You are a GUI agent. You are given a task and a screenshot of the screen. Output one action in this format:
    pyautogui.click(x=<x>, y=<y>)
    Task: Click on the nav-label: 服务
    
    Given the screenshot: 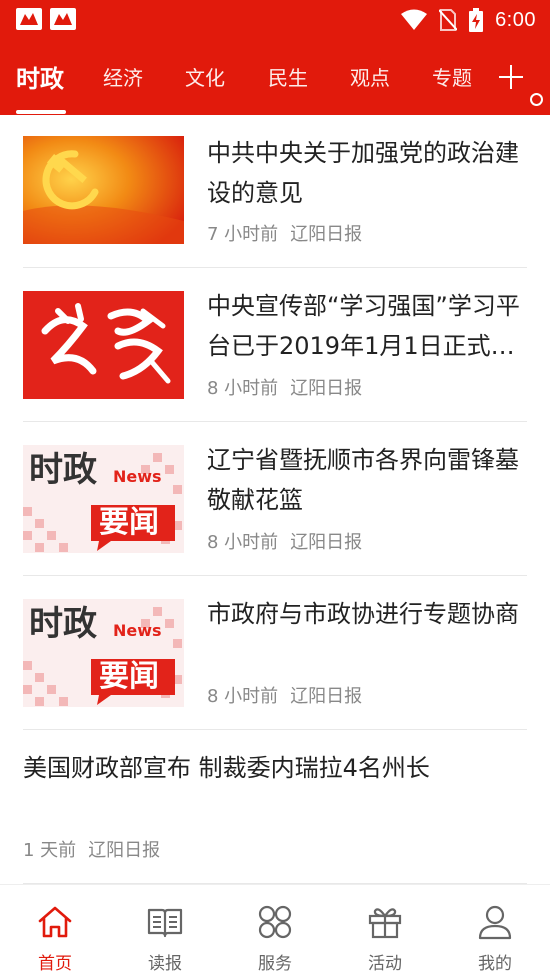 What is the action you would take?
    pyautogui.click(x=275, y=964)
    